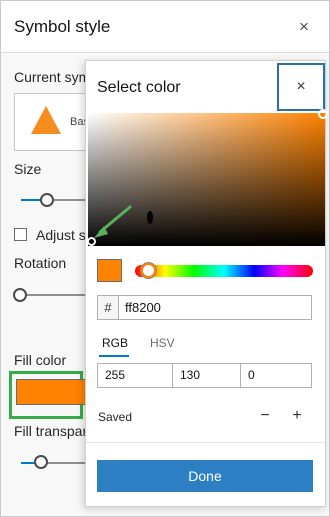  I want to click on fill-color-label: Fill color, so click(40, 360).